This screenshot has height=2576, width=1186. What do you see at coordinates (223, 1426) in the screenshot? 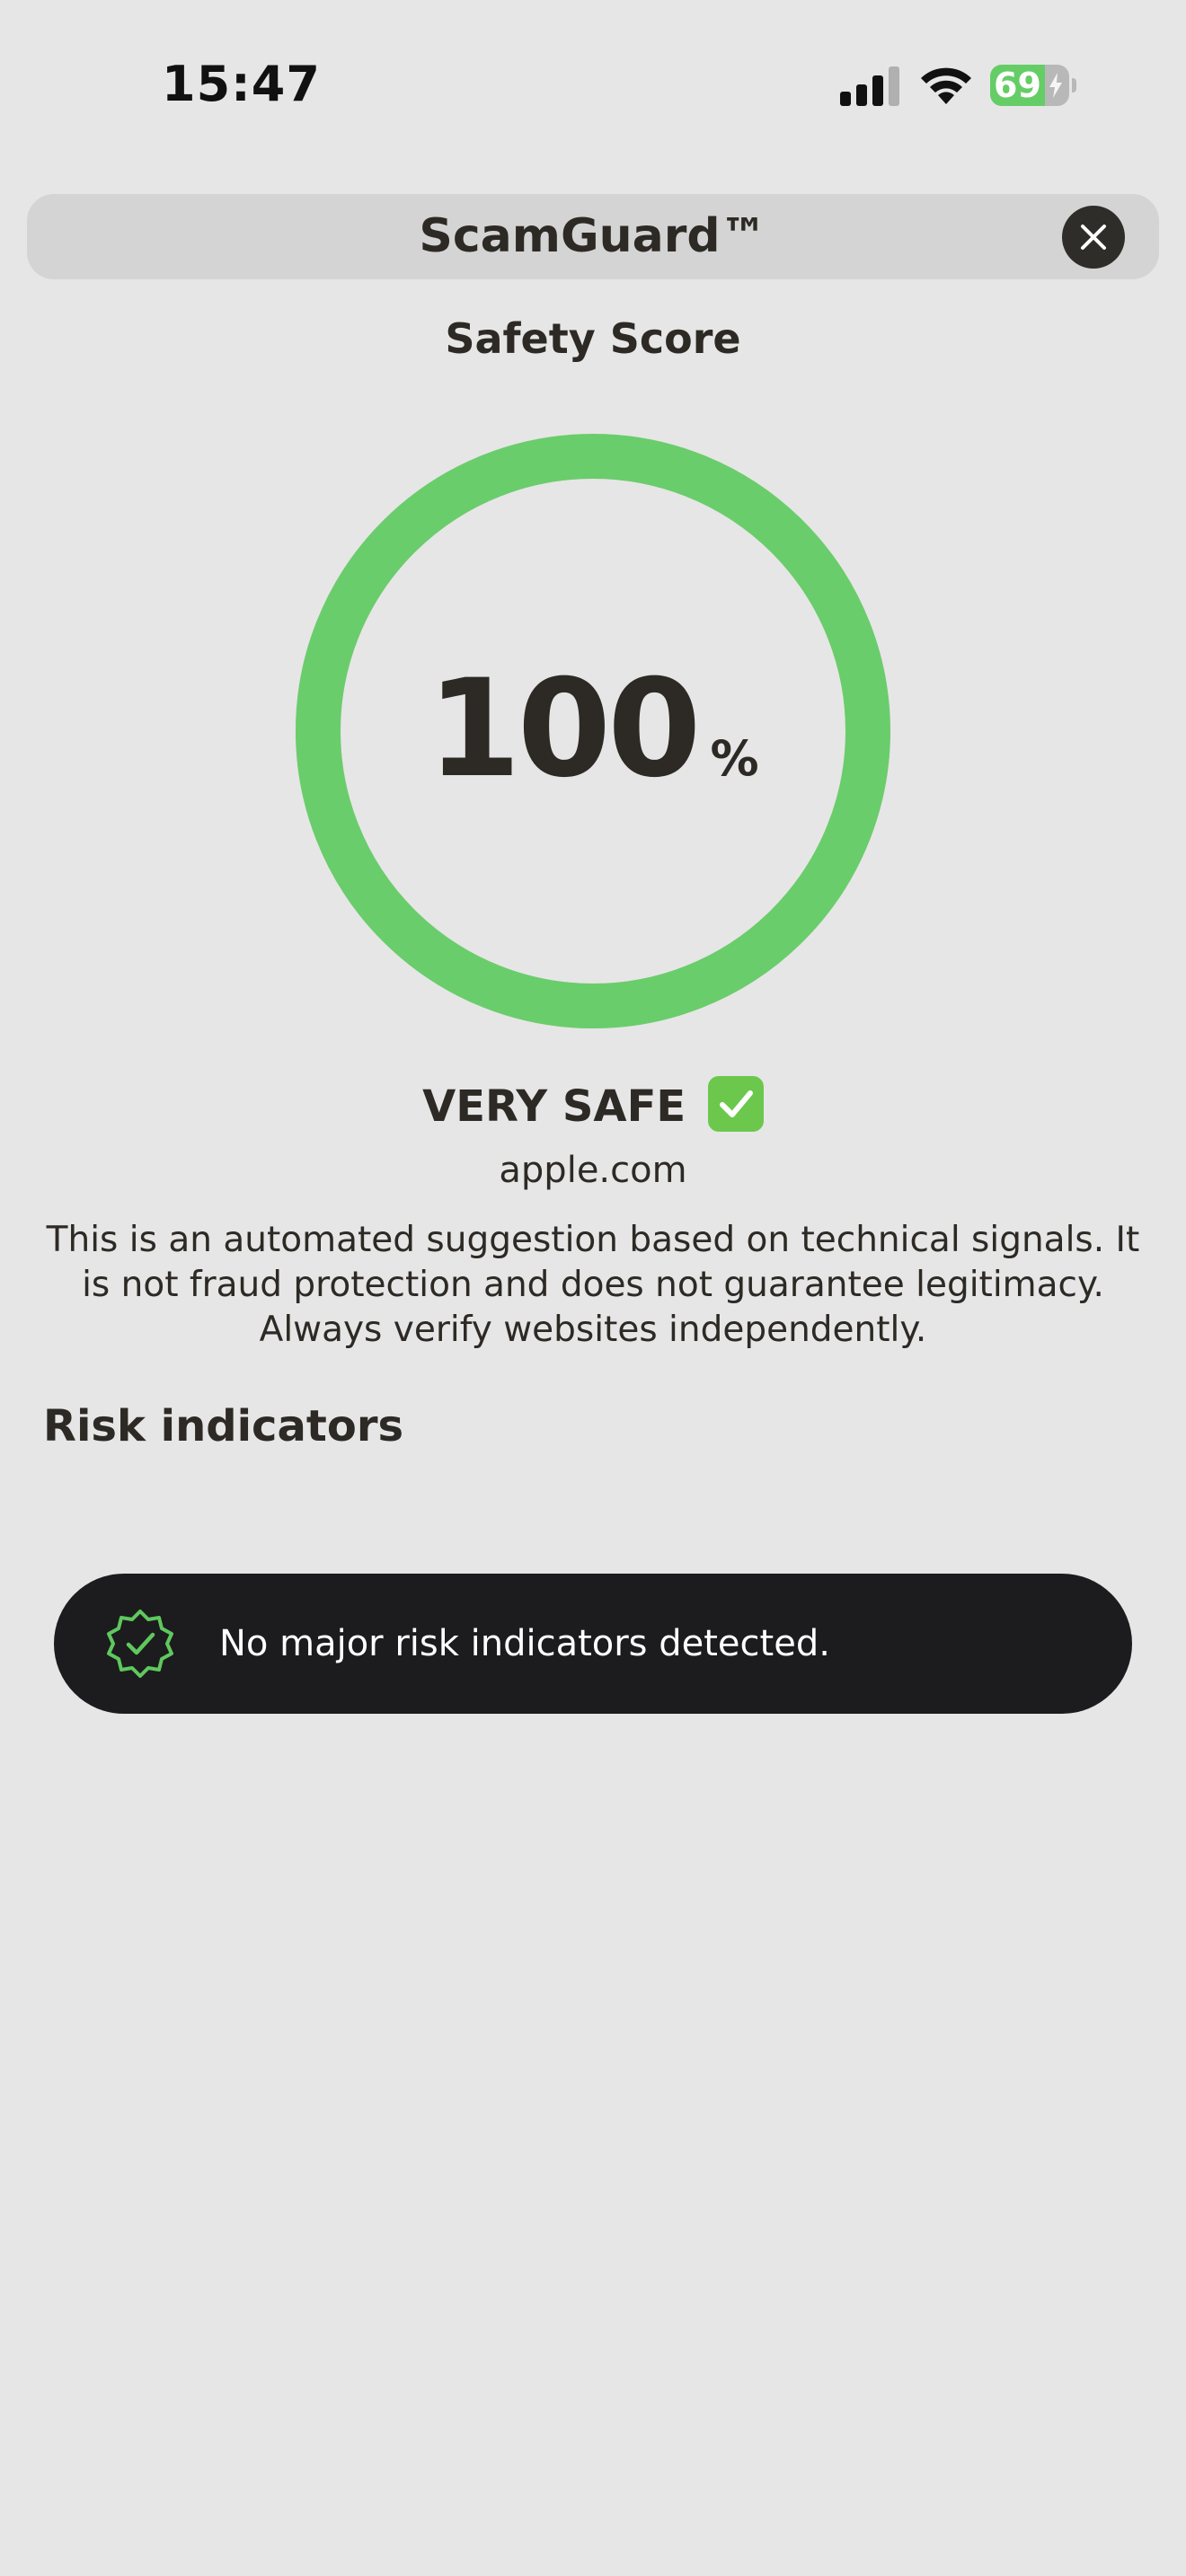
I see `risk-indicators-heading: Risk indicators` at bounding box center [223, 1426].